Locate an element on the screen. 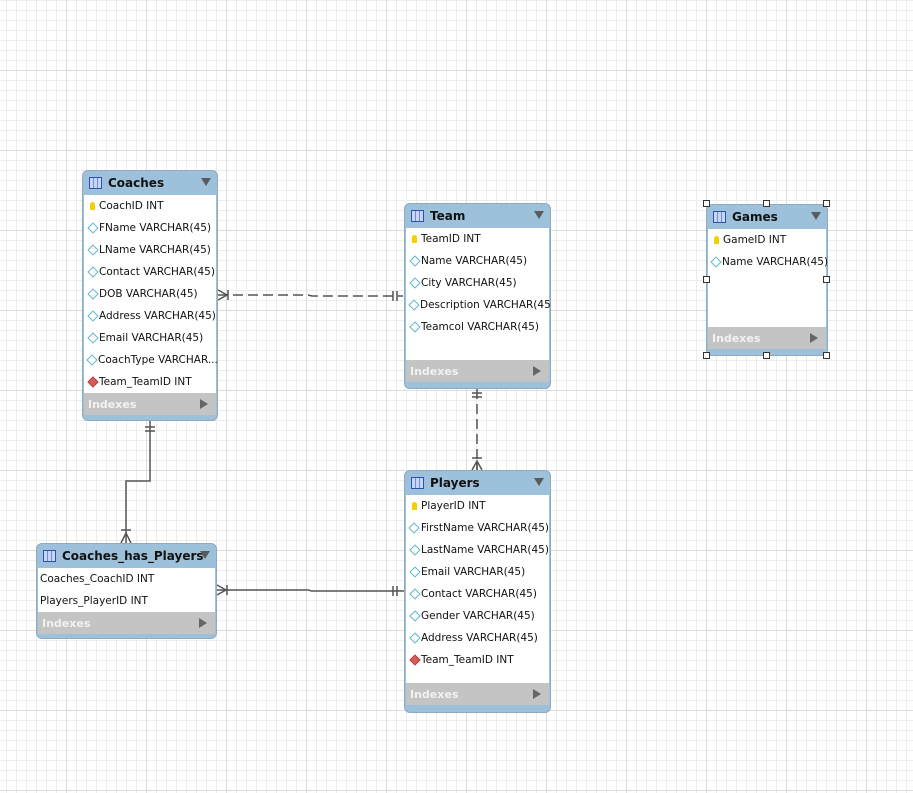 Image resolution: width=913 pixels, height=793 pixels. resize-handle-se is located at coordinates (826, 355).